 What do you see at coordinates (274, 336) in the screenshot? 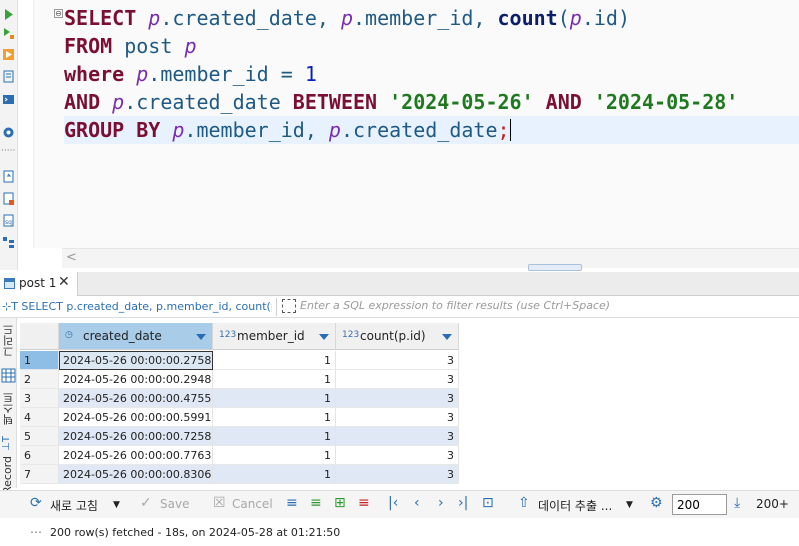
I see `column-header-member-id: 123 member_id` at bounding box center [274, 336].